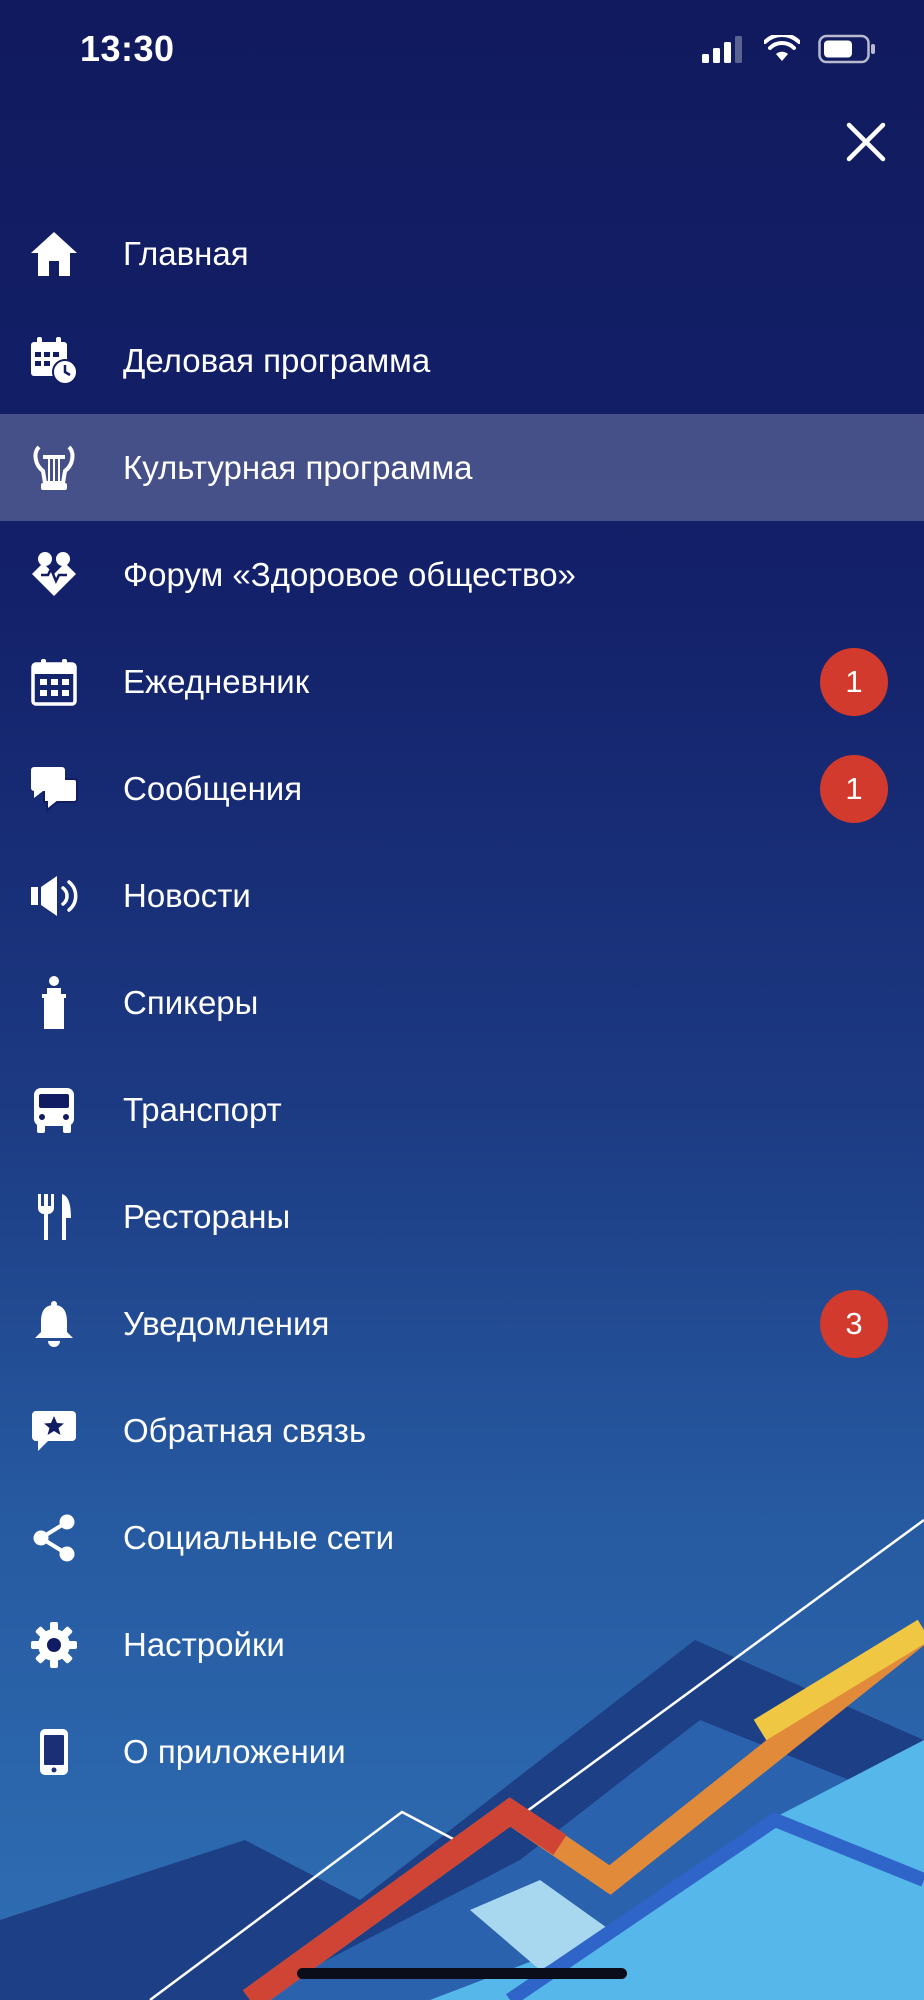  Describe the element at coordinates (226, 1323) in the screenshot. I see `menu-item-label: Уведомления` at that location.